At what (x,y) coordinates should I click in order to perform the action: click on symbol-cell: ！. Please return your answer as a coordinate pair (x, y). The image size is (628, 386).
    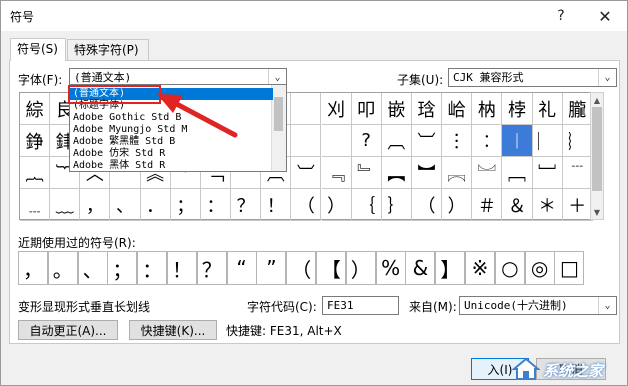
    Looking at the image, I should click on (276, 205).